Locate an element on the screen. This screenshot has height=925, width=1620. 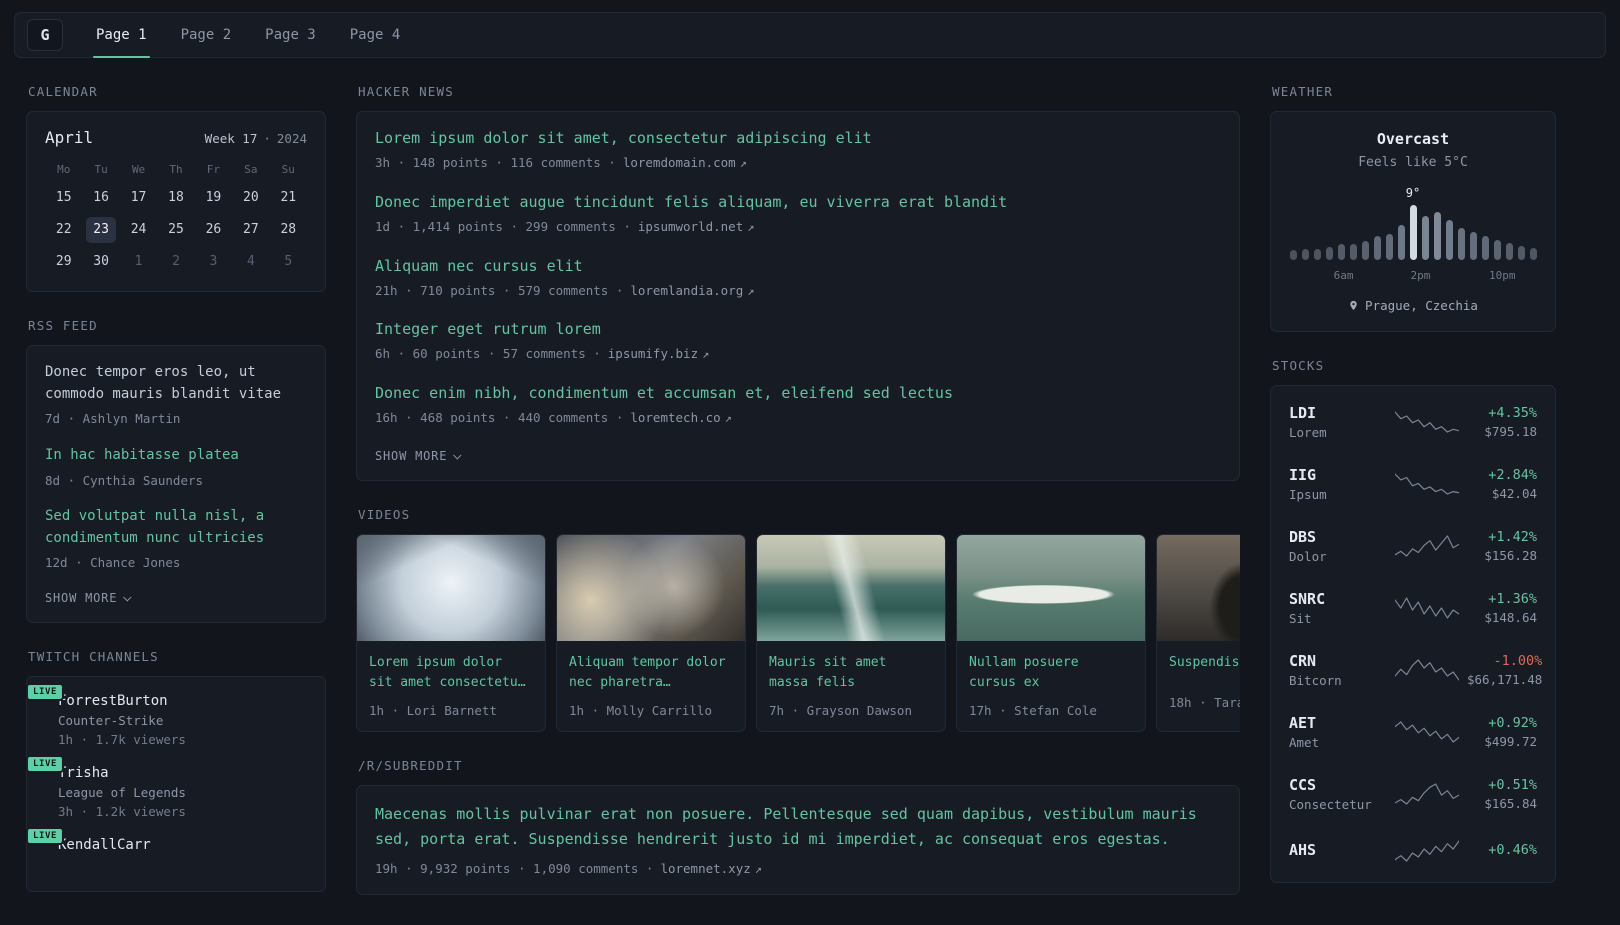
calendar-day: 15 is located at coordinates (63, 197).